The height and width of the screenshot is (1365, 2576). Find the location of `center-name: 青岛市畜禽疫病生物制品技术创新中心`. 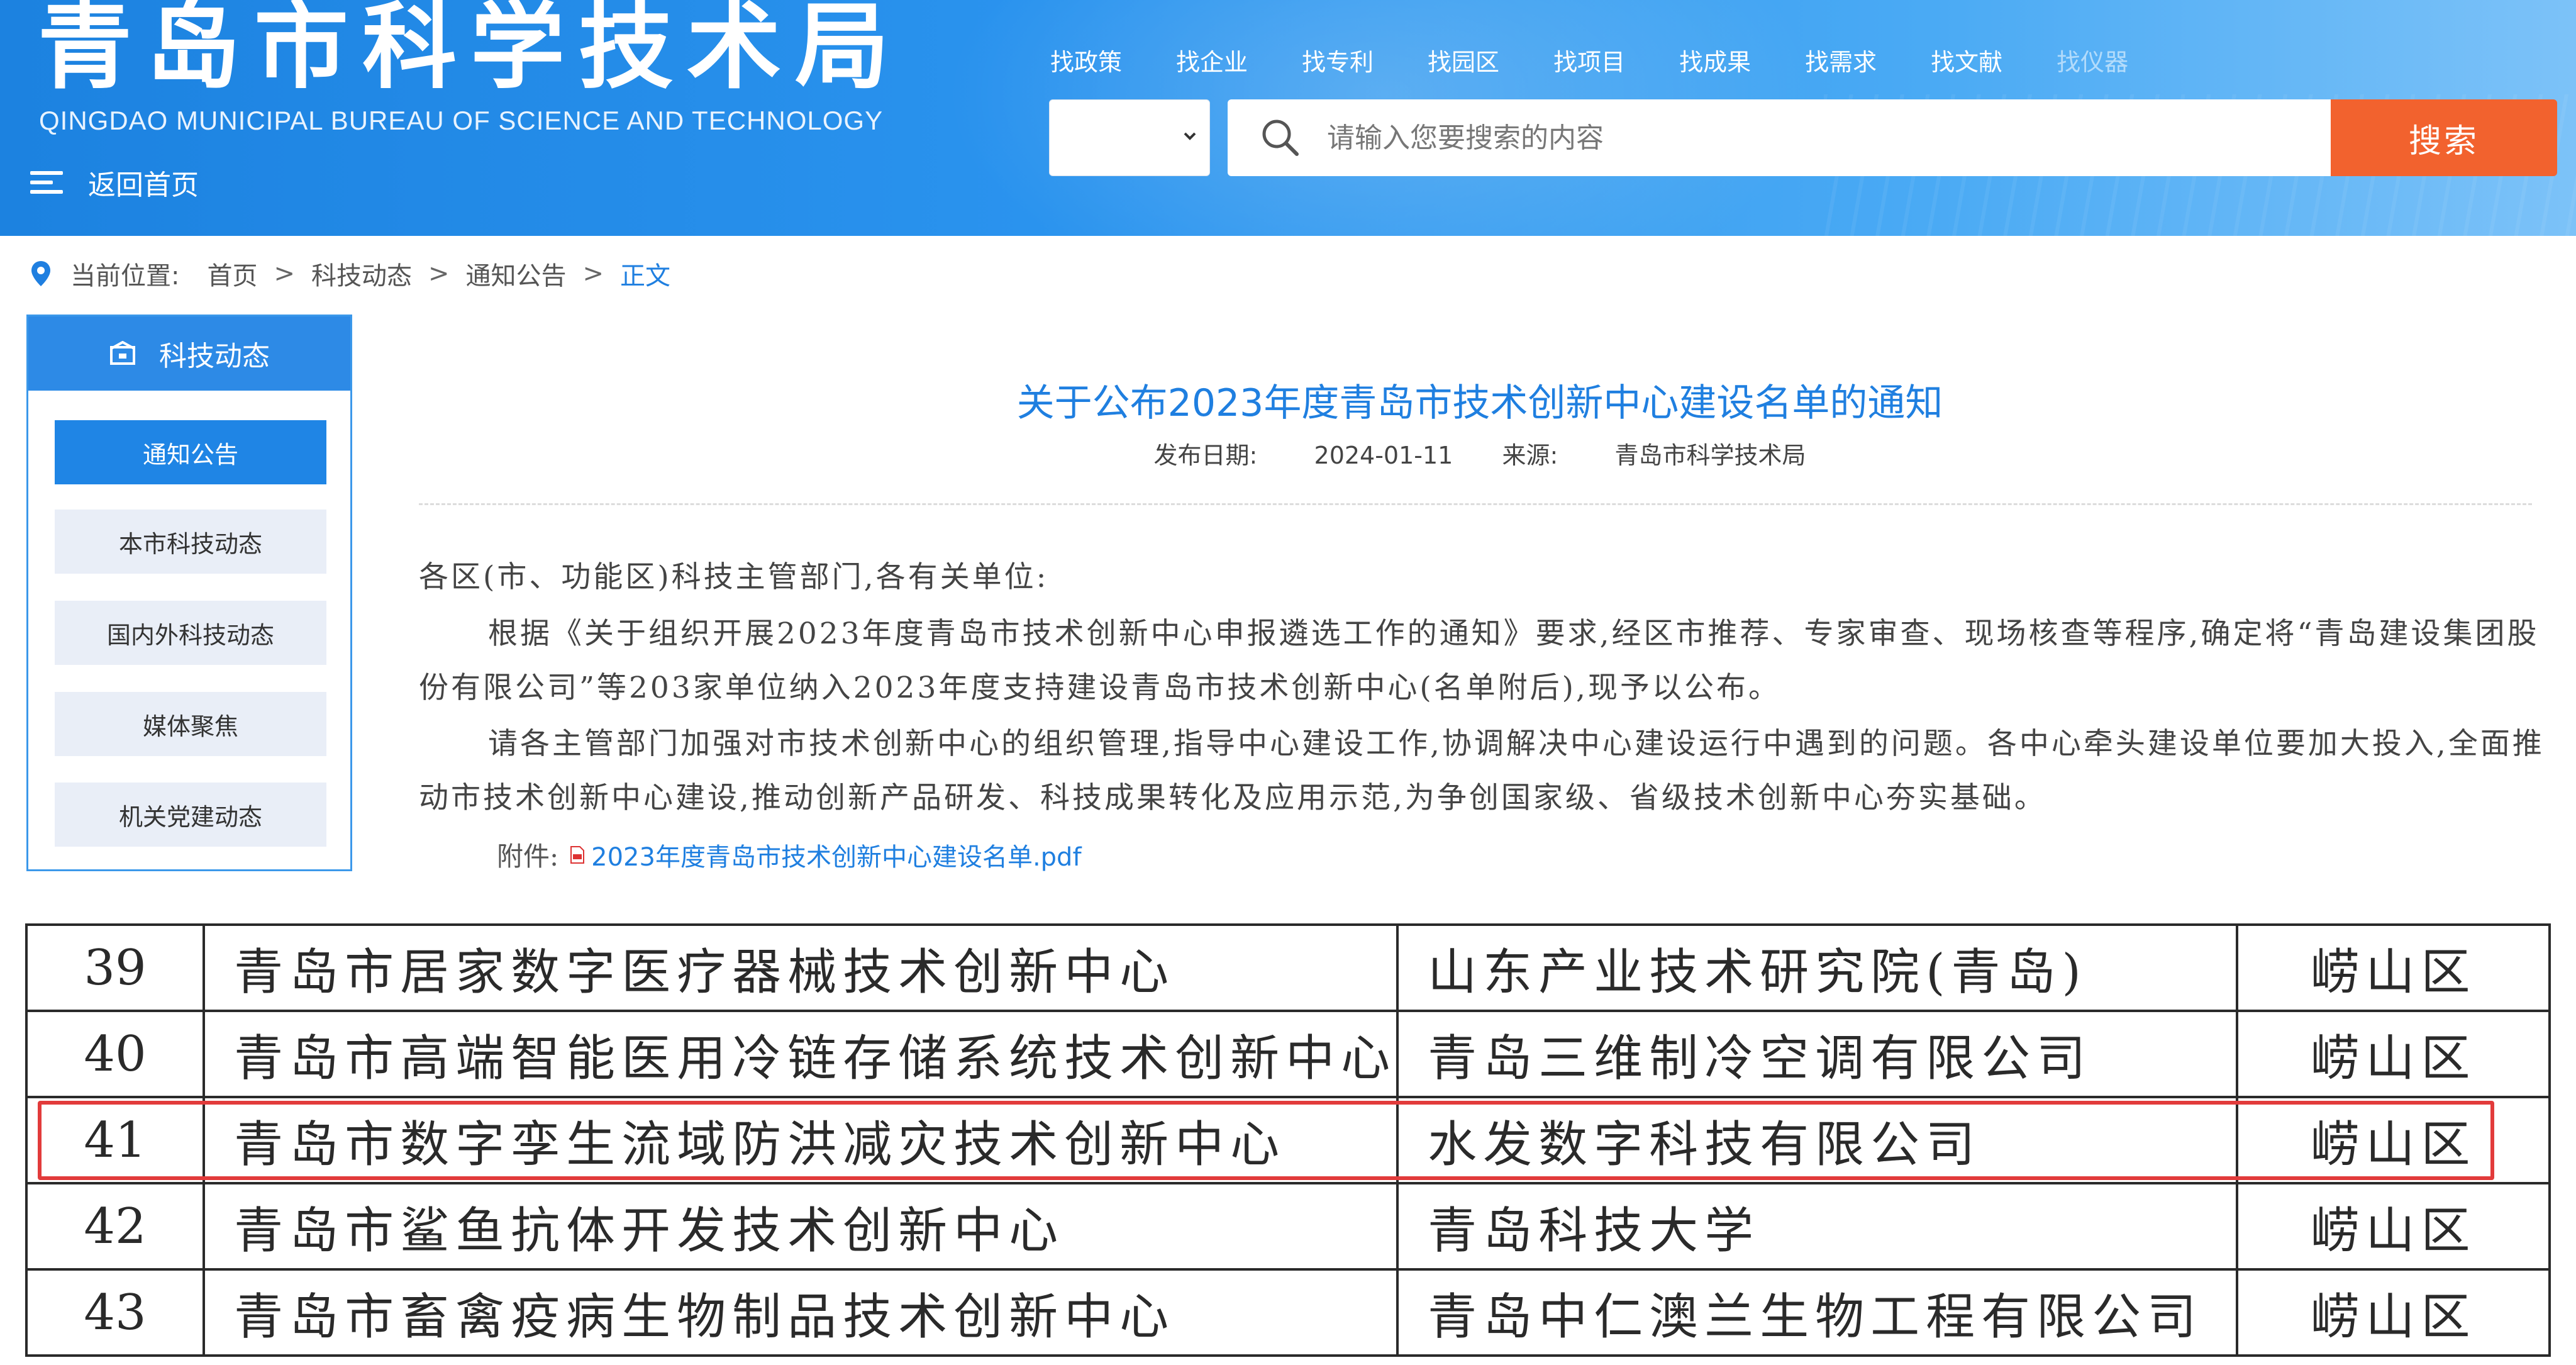

center-name: 青岛市畜禽疫病生物制品技术创新中心 is located at coordinates (801, 1312).